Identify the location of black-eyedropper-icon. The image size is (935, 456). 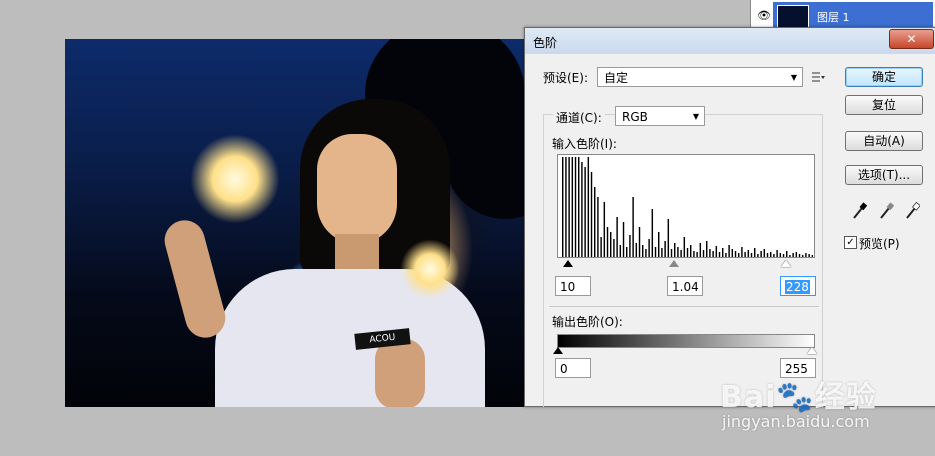
(859, 211).